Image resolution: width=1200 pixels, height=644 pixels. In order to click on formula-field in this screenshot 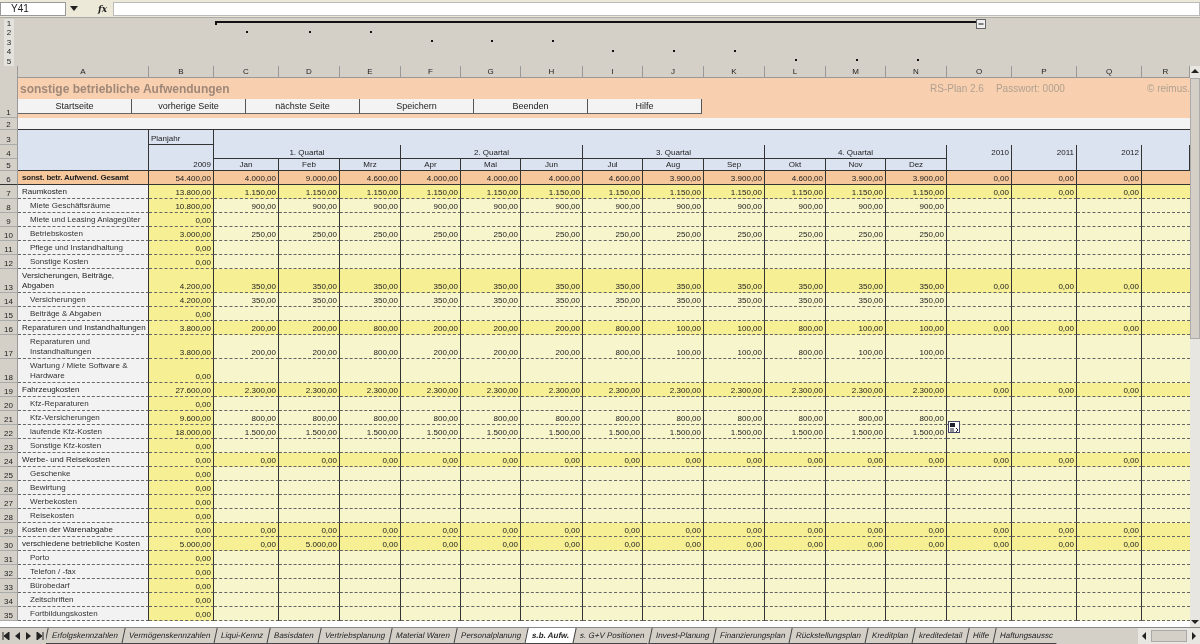, I will do `click(656, 8)`.